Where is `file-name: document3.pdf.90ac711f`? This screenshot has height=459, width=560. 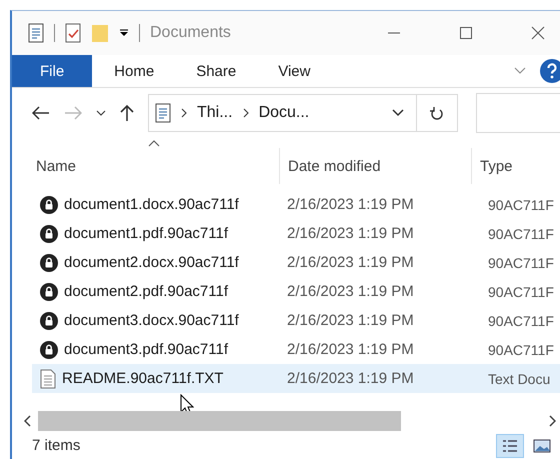
file-name: document3.pdf.90ac711f is located at coordinates (146, 349).